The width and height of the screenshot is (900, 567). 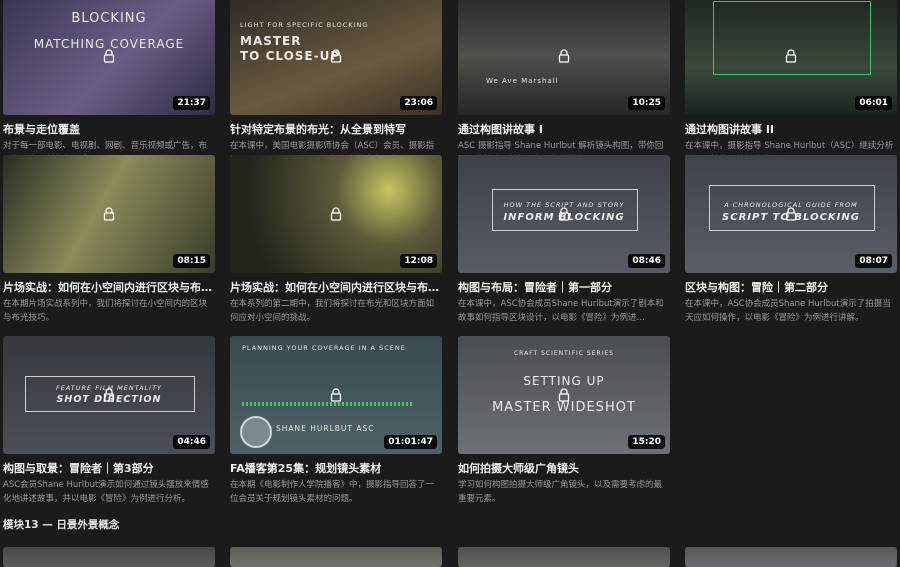 What do you see at coordinates (564, 287) in the screenshot?
I see `course-title: 构图与布局：冒险者｜第一部分` at bounding box center [564, 287].